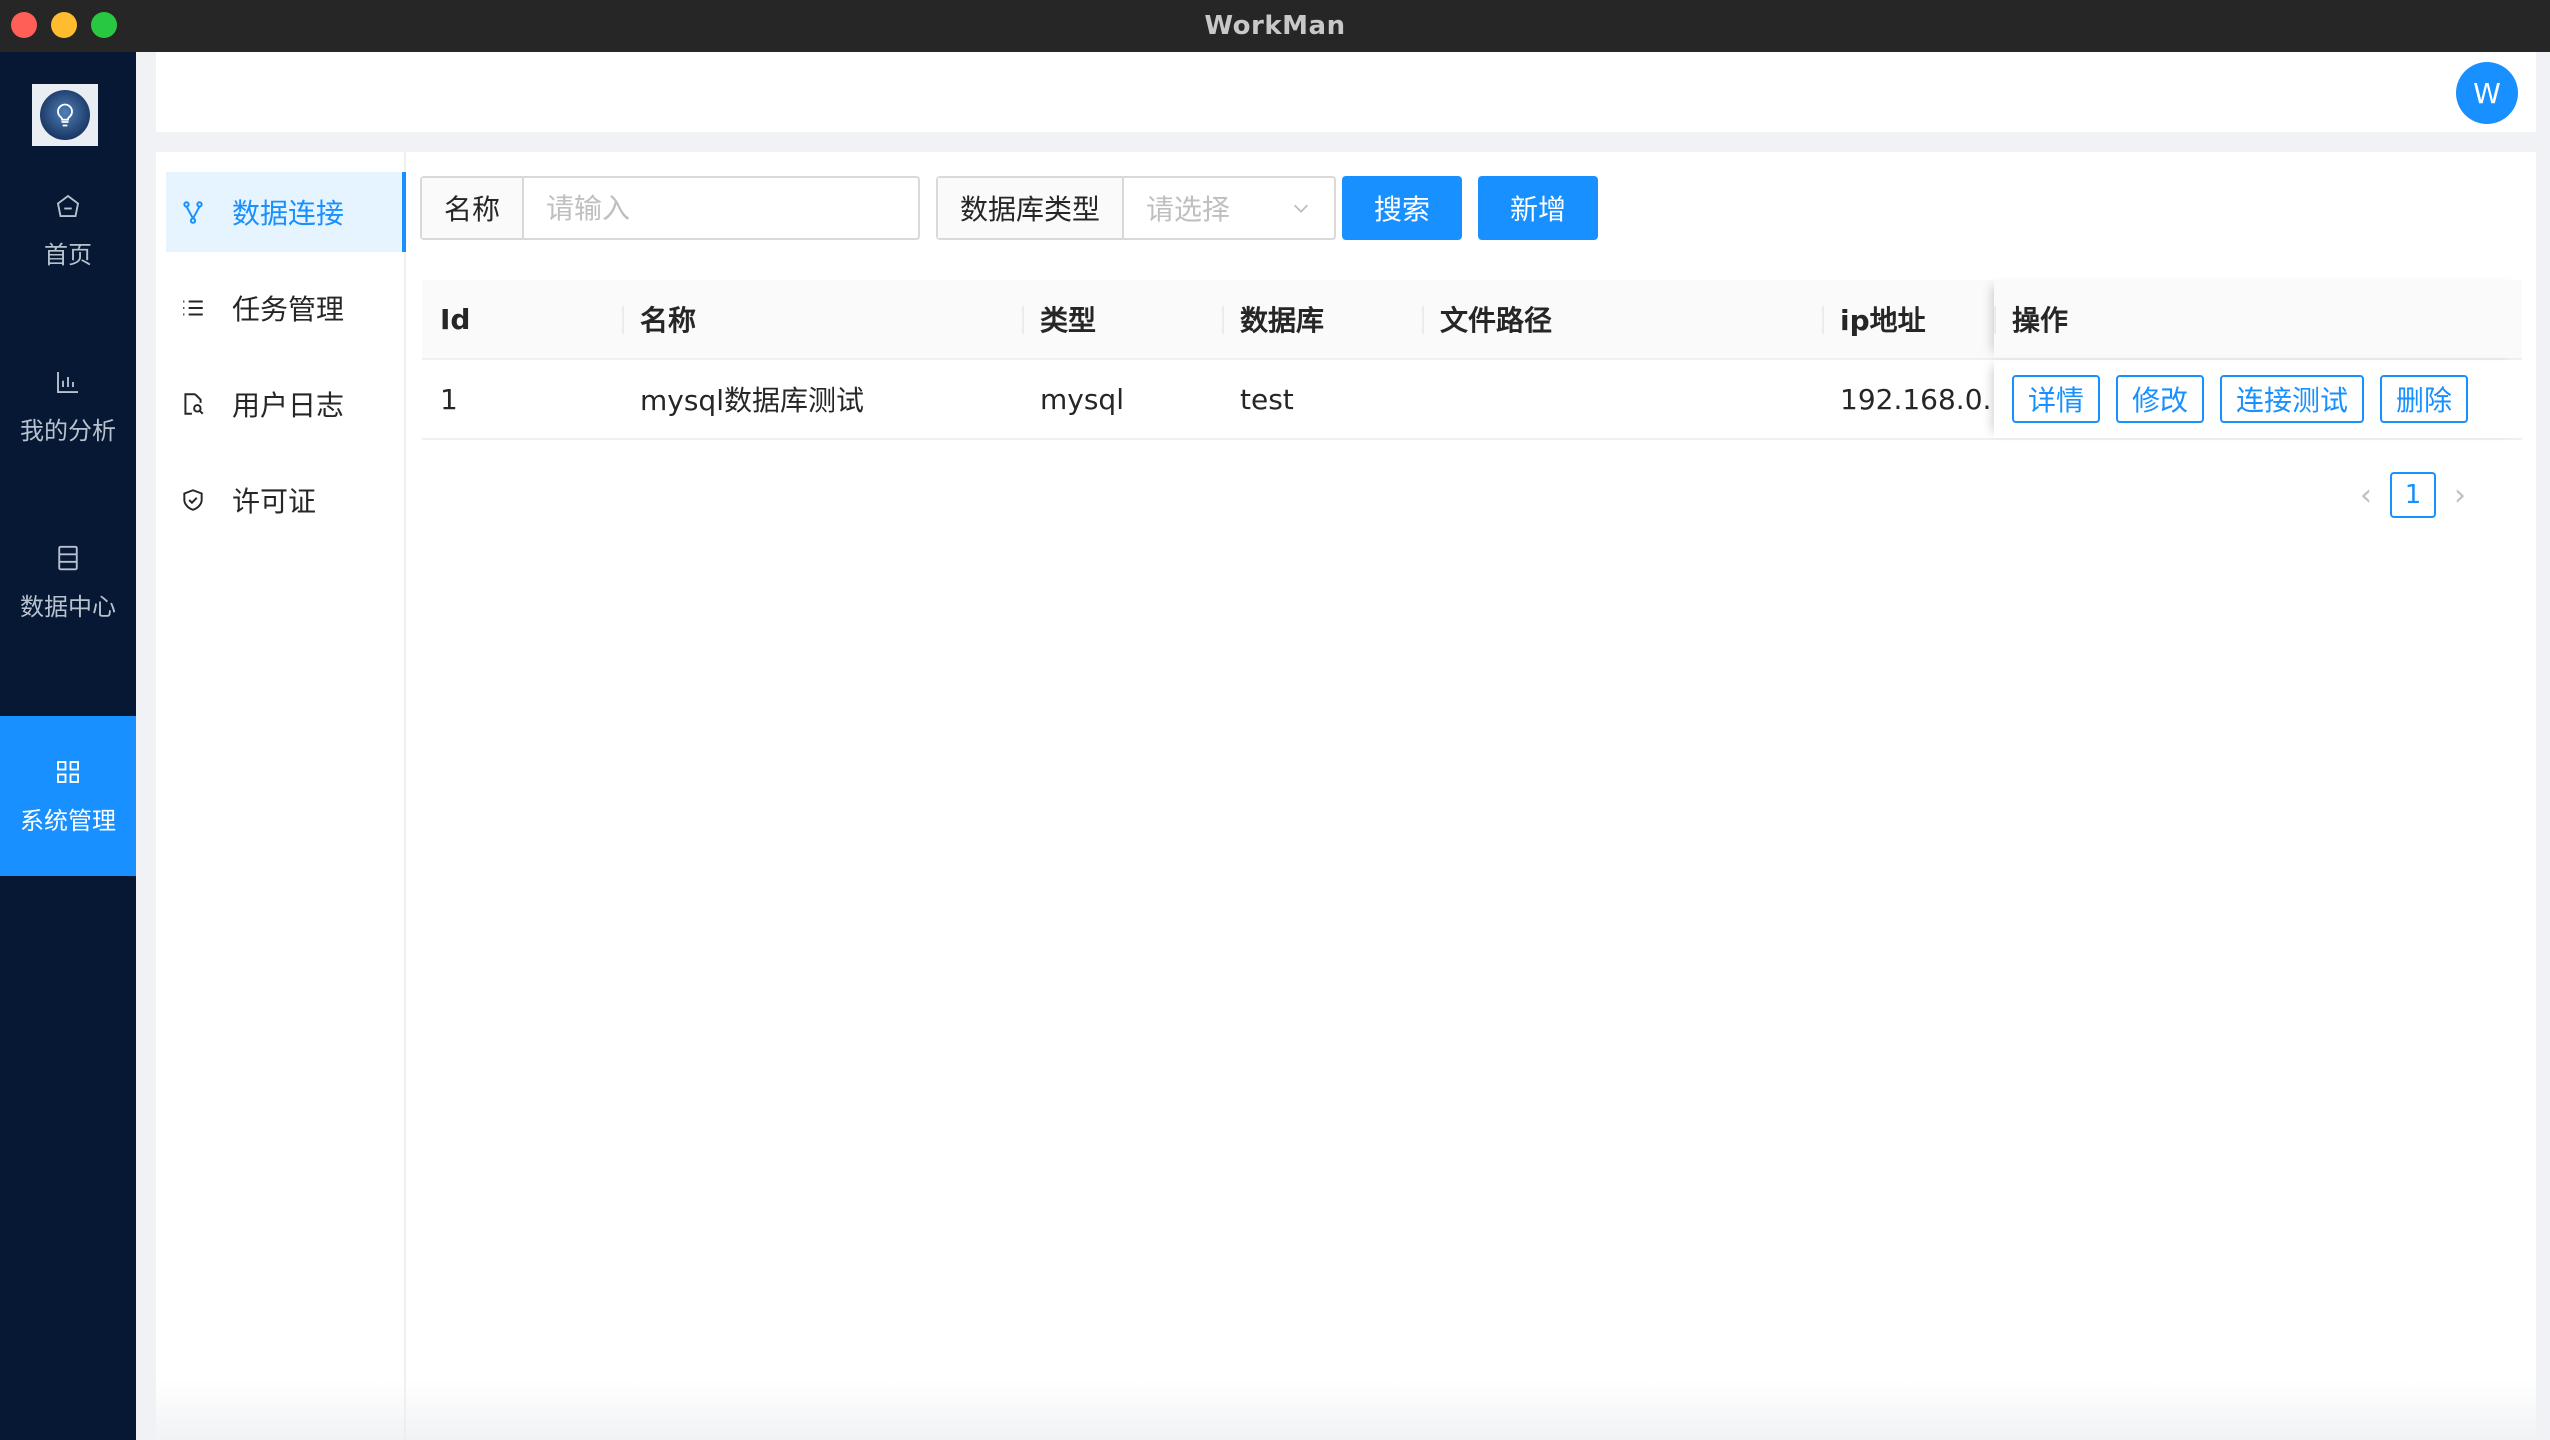 The width and height of the screenshot is (2550, 1440). I want to click on name-filter: 名称, so click(670, 208).